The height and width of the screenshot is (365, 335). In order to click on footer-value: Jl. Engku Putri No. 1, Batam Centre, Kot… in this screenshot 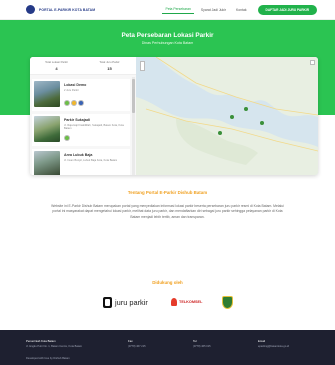, I will do `click(54, 346)`.